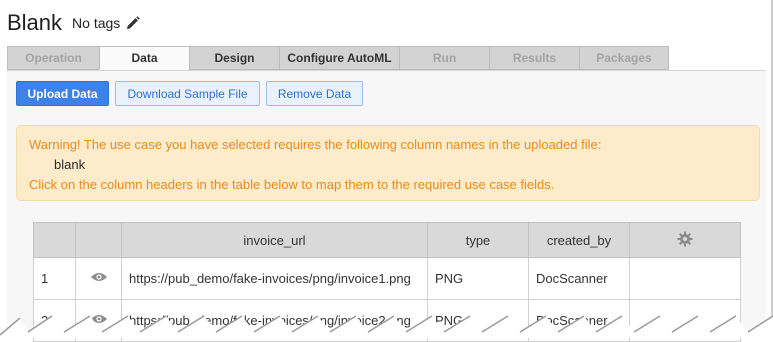 This screenshot has height=342, width=773. Describe the element at coordinates (133, 23) in the screenshot. I see `pencil-icon` at that location.